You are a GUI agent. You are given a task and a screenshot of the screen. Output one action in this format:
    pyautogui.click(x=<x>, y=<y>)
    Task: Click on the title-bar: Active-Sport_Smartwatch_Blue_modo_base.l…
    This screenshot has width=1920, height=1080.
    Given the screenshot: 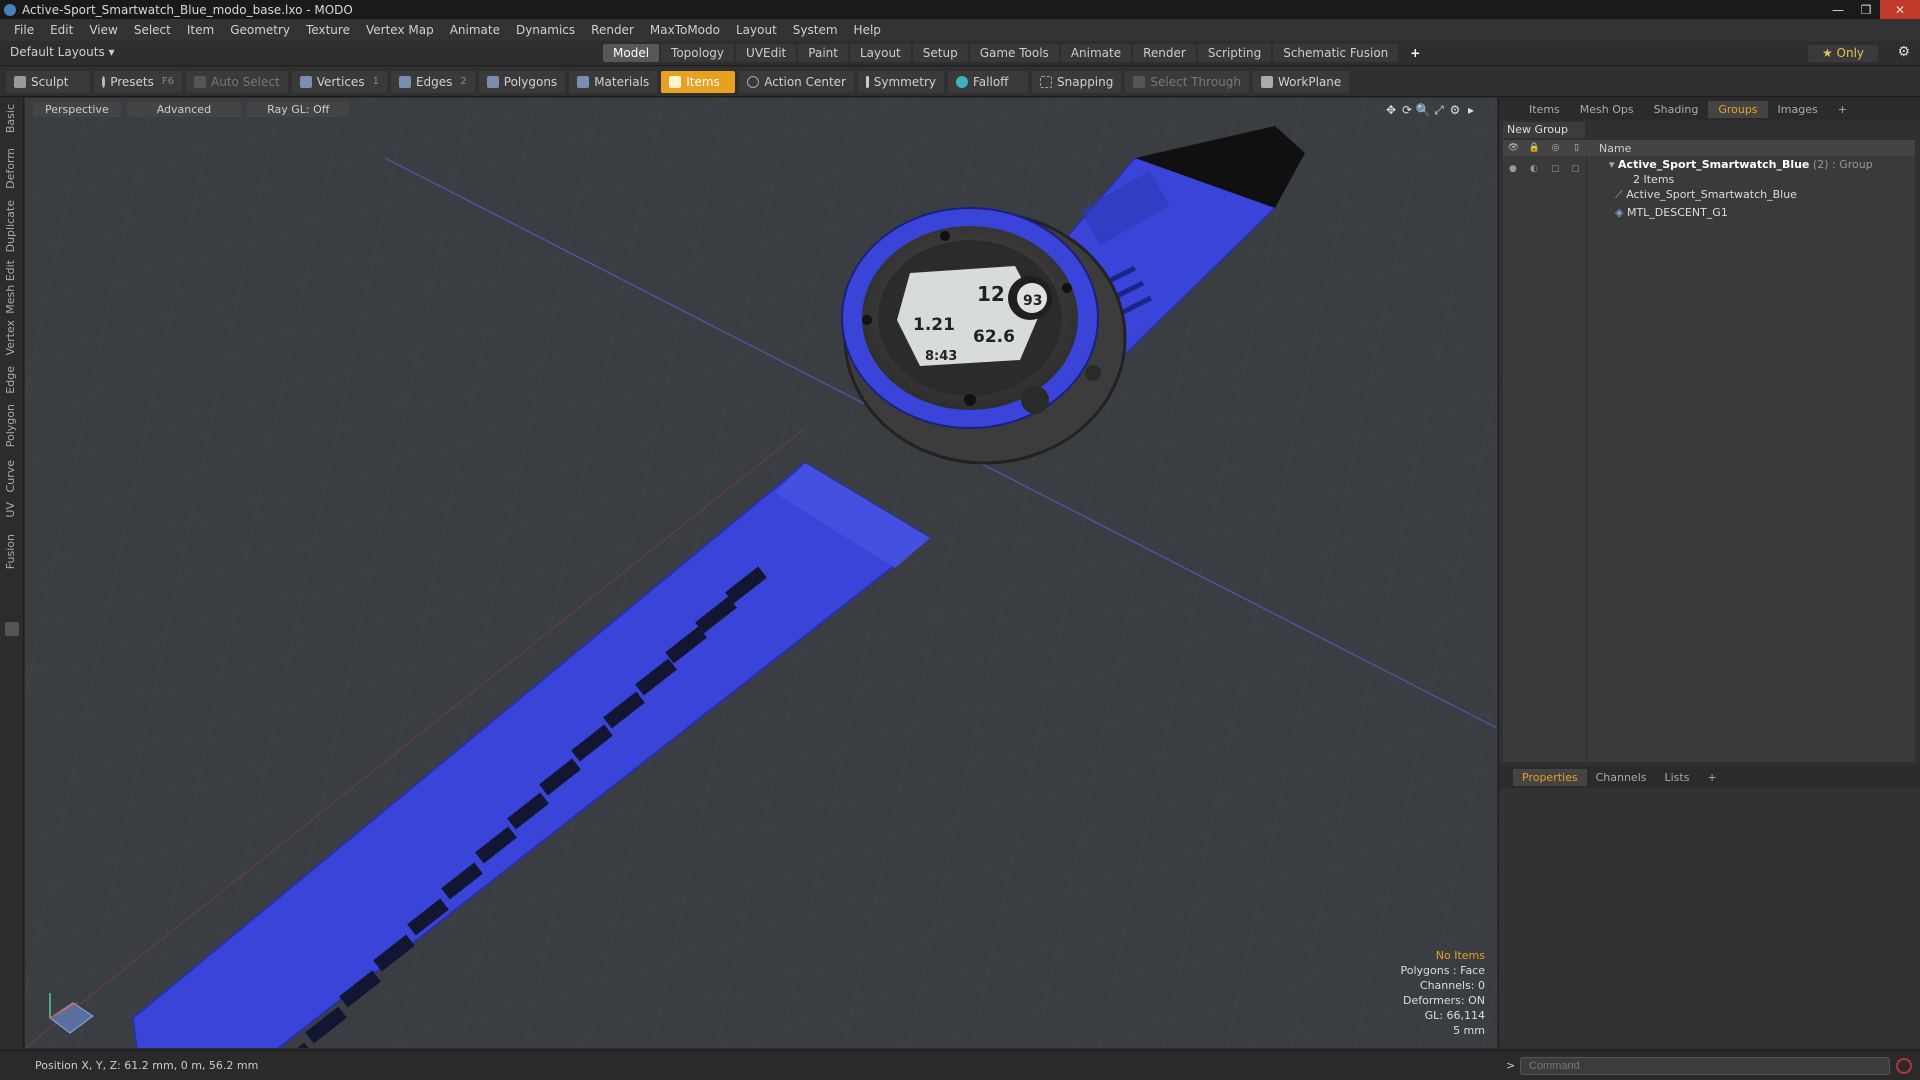 What is the action you would take?
    pyautogui.click(x=960, y=9)
    